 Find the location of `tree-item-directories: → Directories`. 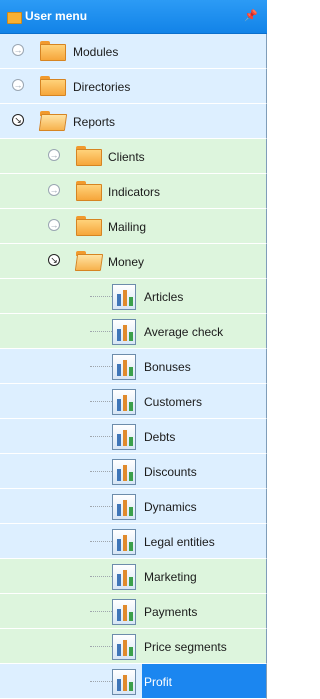

tree-item-directories: → Directories is located at coordinates (133, 86).